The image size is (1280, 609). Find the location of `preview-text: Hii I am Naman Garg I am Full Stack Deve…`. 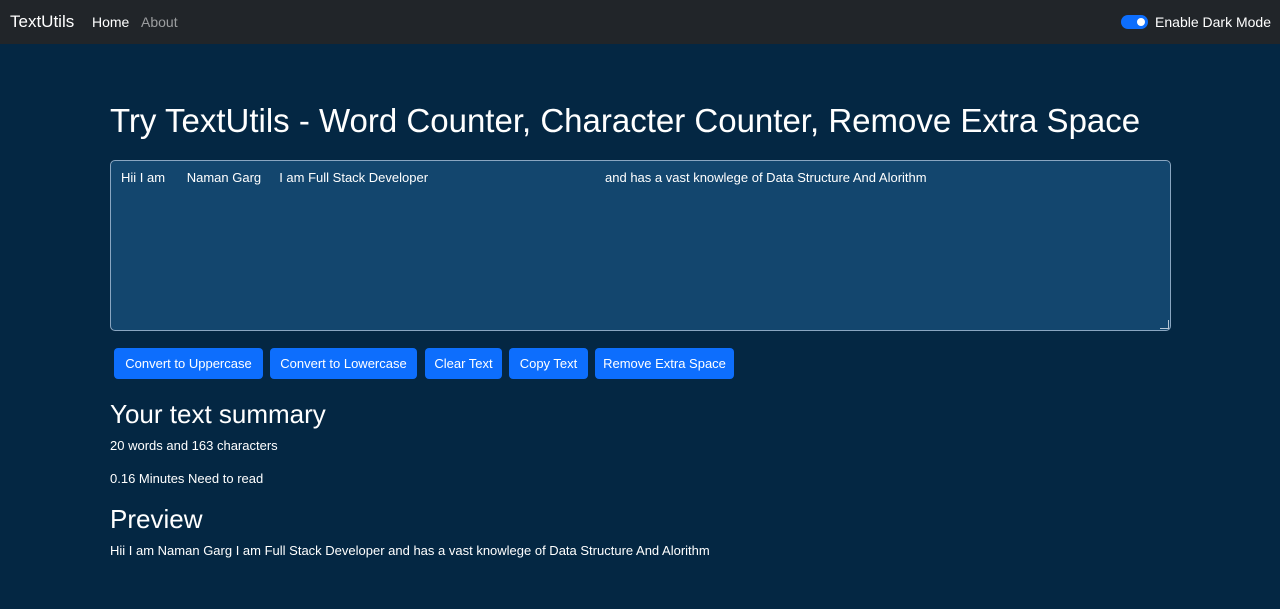

preview-text: Hii I am Naman Garg I am Full Stack Deve… is located at coordinates (410, 550).